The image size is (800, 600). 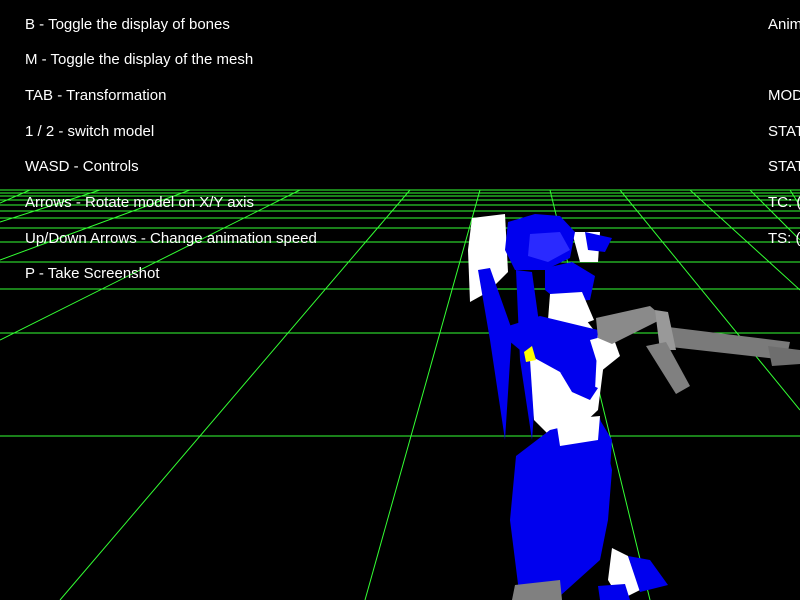 I want to click on status-animation: Anim, so click(x=784, y=24).